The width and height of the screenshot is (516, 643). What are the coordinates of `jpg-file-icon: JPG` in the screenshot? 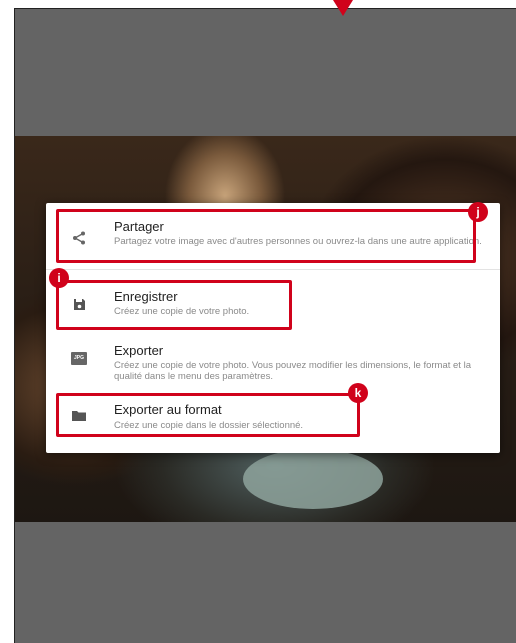 It's located at (79, 358).